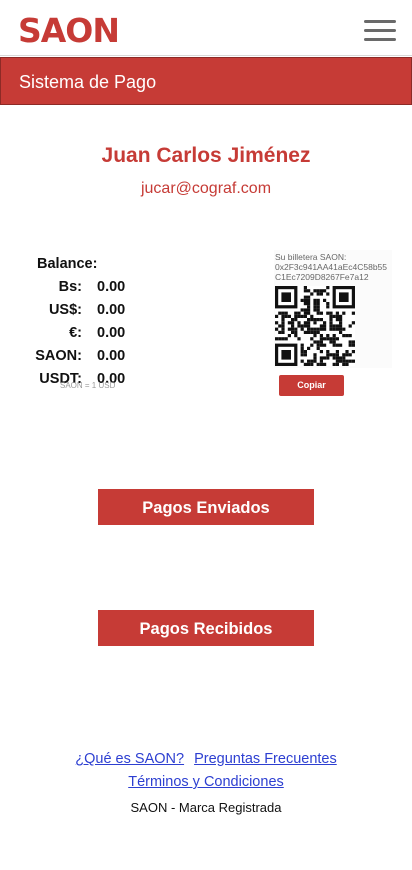  Describe the element at coordinates (206, 782) in the screenshot. I see `terms-link: Términos y Condiciones` at that location.